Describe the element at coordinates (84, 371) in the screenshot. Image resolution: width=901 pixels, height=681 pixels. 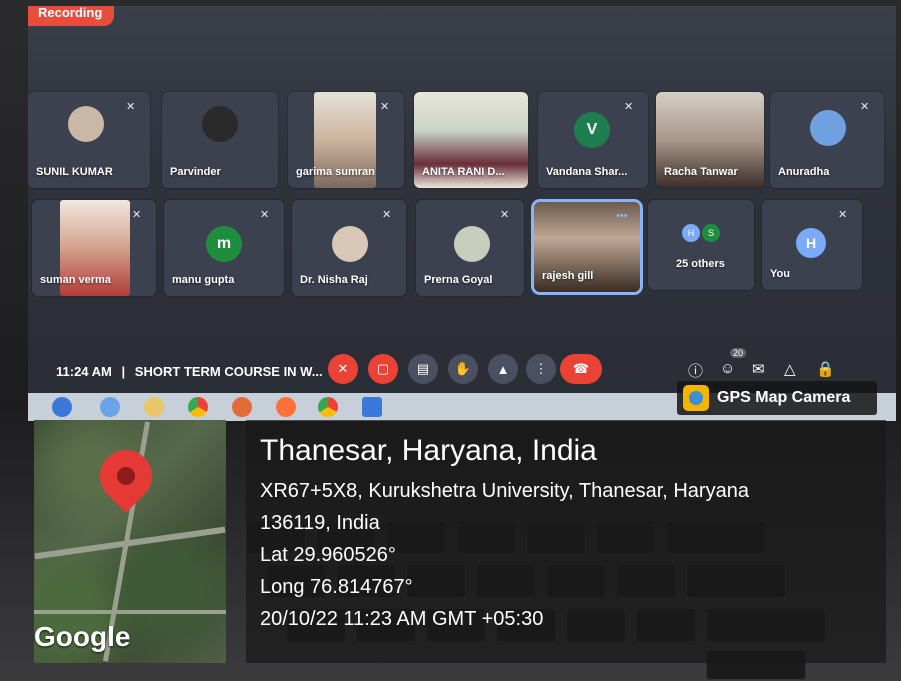
I see `meeting-time: 11:24 AM` at that location.